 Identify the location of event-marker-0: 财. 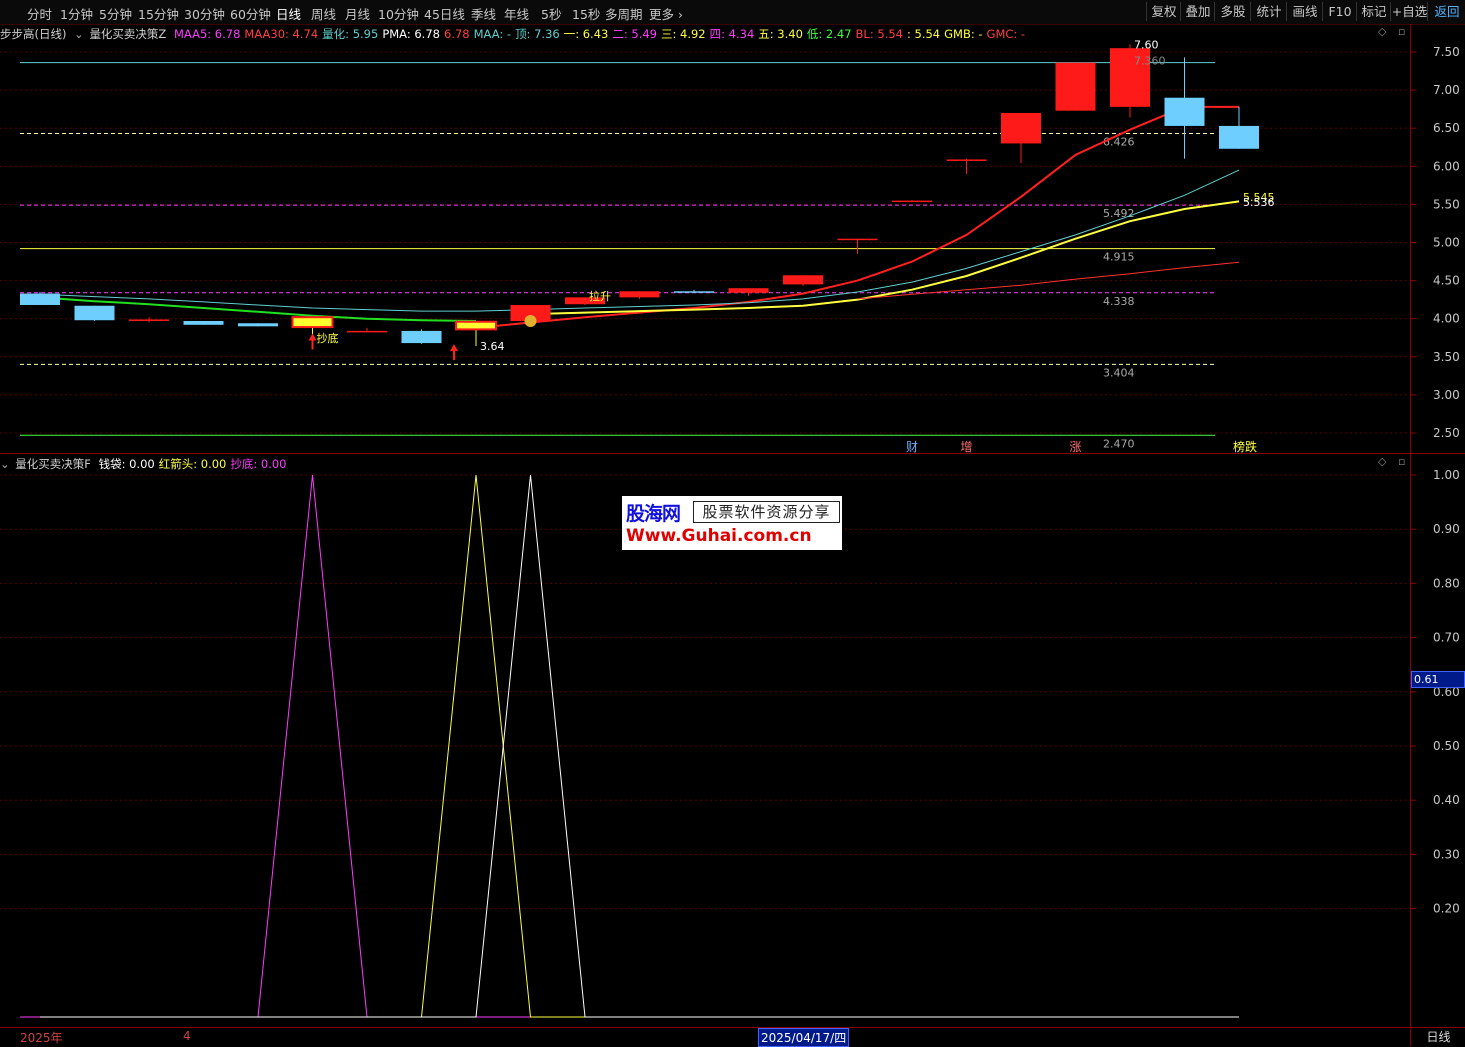
(912, 447).